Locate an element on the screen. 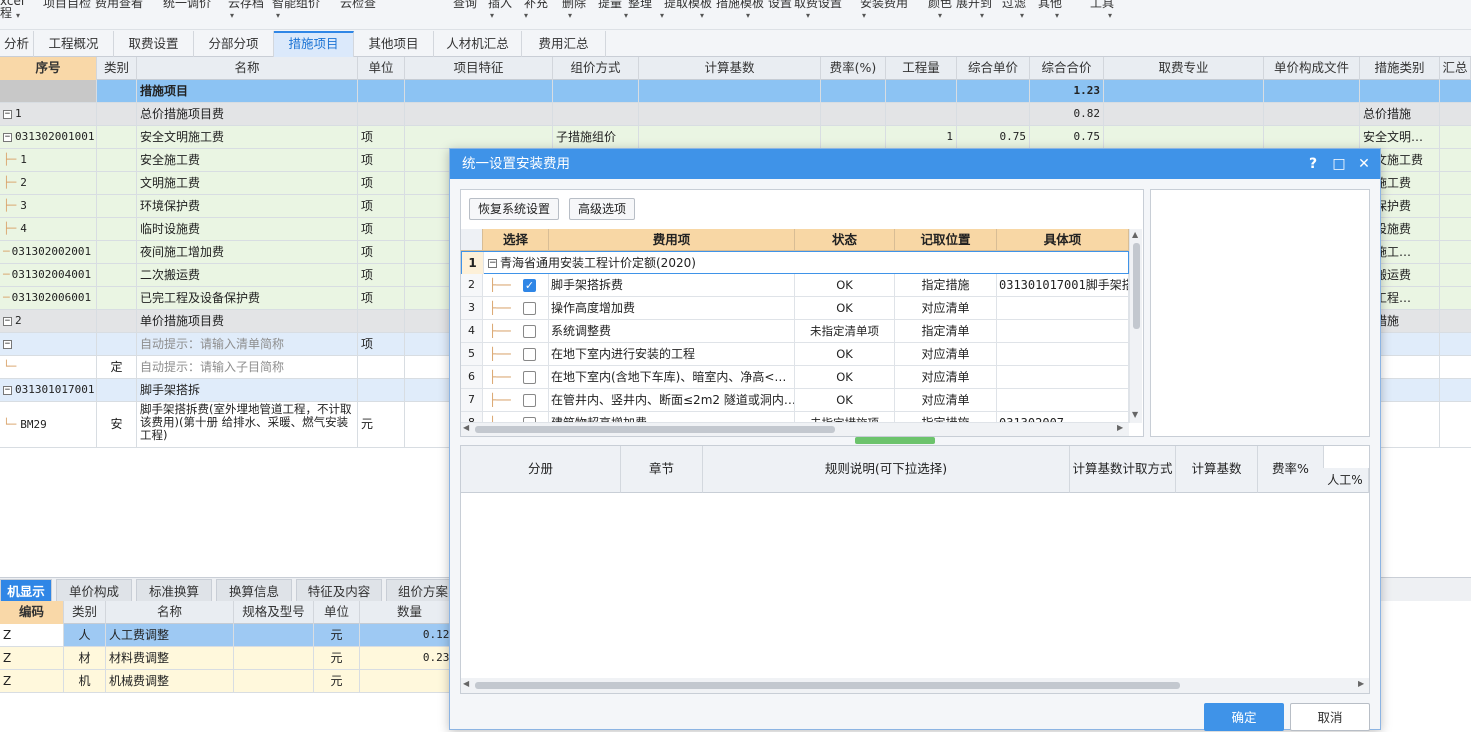 This screenshot has width=1471, height=732. column-header: 规格及型号 is located at coordinates (274, 612).